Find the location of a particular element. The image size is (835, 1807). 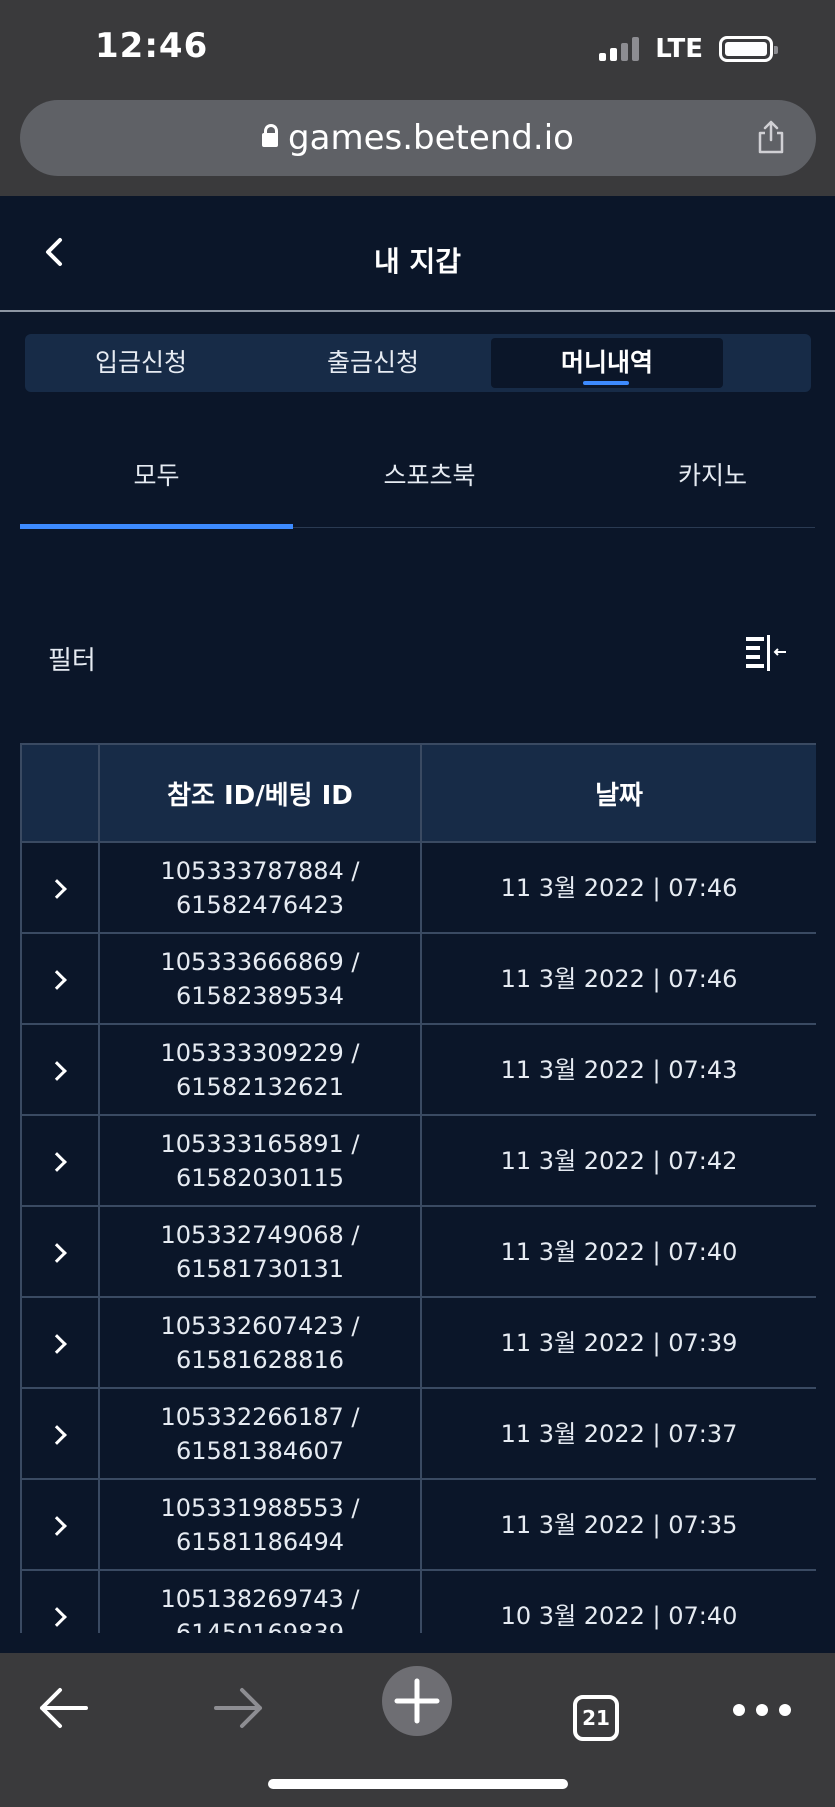

reference-id-cell: 105138269743 / 61450169839 is located at coordinates (260, 1601).